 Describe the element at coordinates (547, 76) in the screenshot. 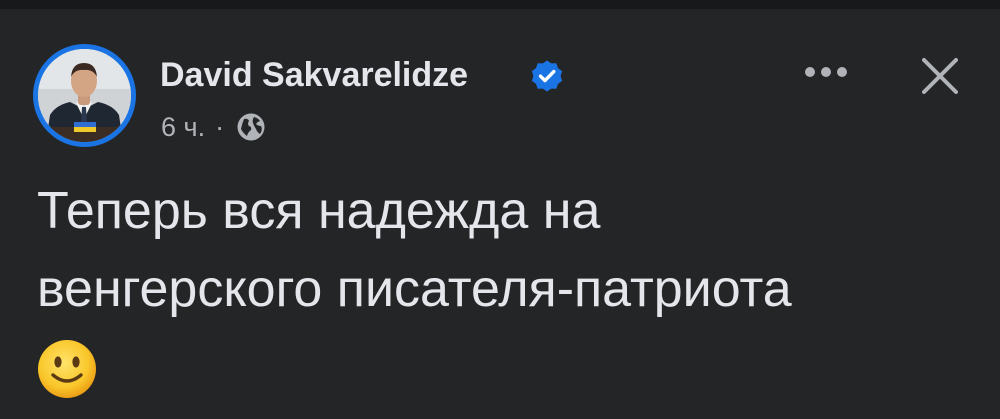

I see `verified-badge-icon` at that location.